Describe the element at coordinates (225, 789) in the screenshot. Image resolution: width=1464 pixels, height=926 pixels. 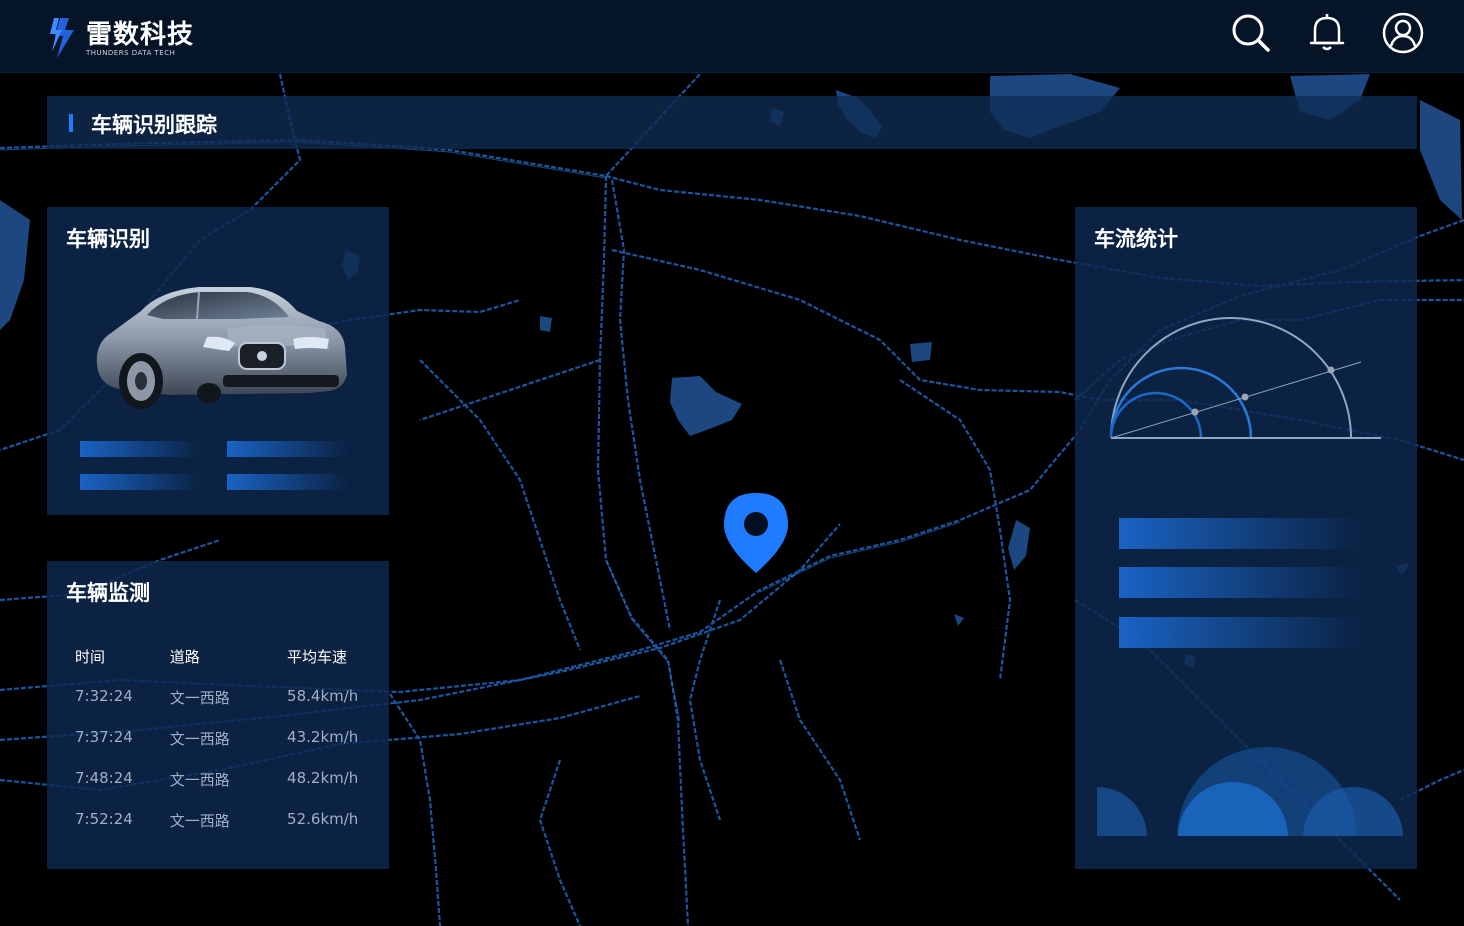
I see `table-row: 7:48:24 文一西路 48.2km/h` at that location.